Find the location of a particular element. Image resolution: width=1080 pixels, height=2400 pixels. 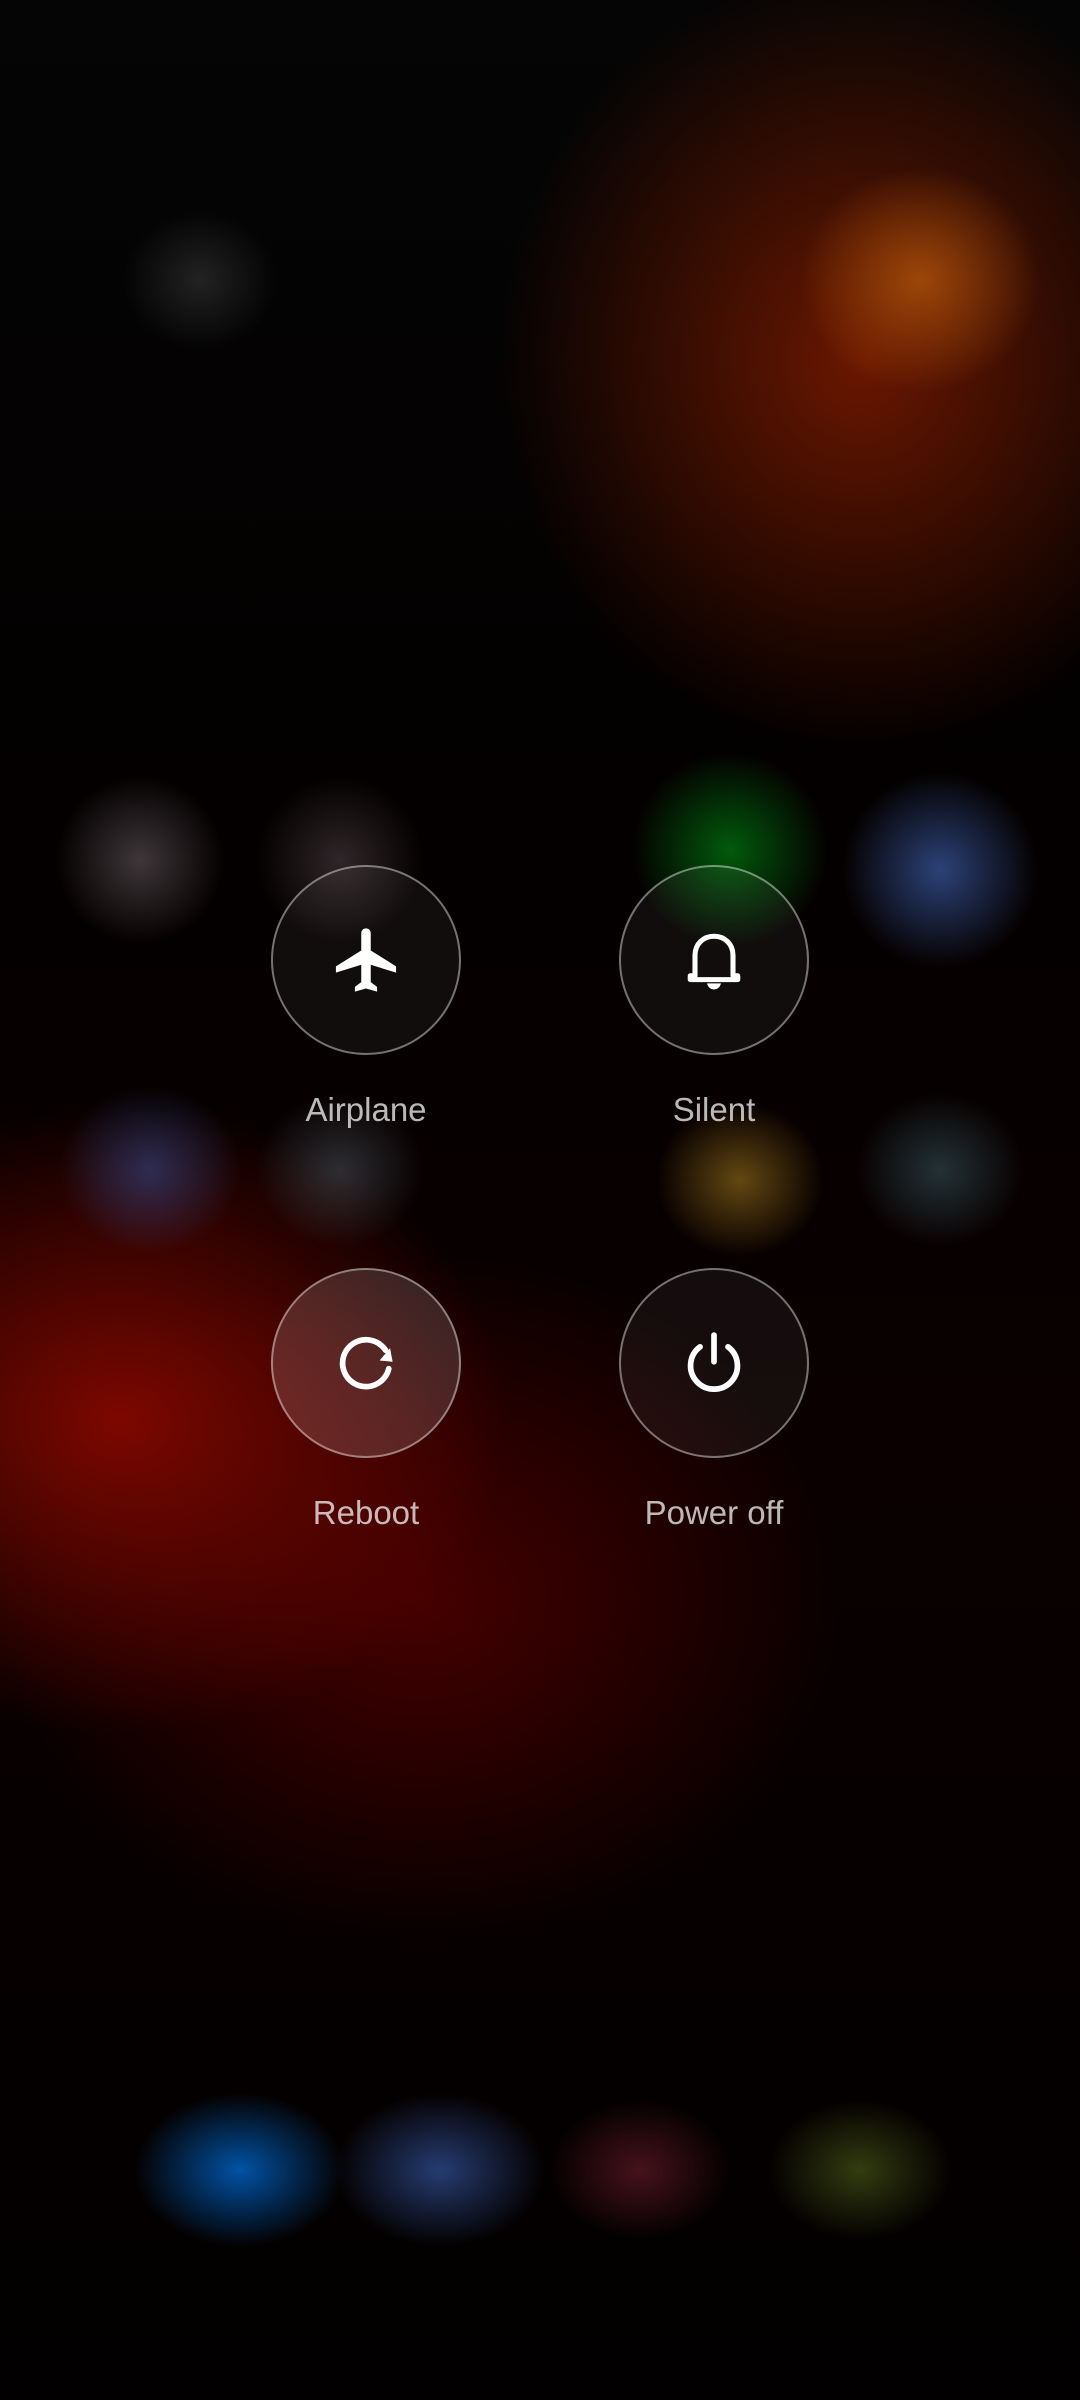

silent-label: Silent is located at coordinates (714, 1109).